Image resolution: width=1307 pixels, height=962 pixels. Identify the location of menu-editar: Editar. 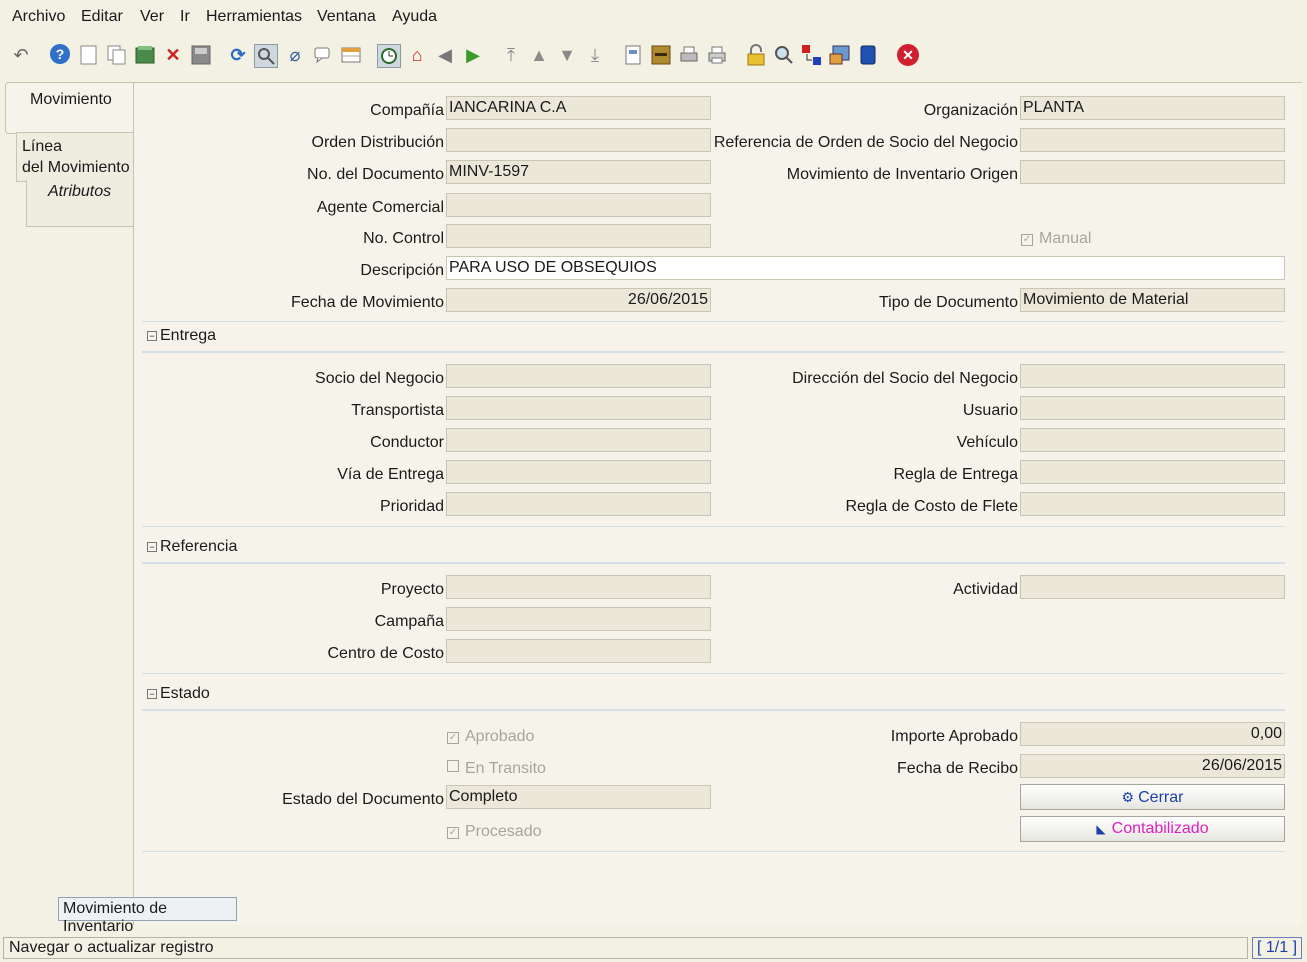
(102, 17).